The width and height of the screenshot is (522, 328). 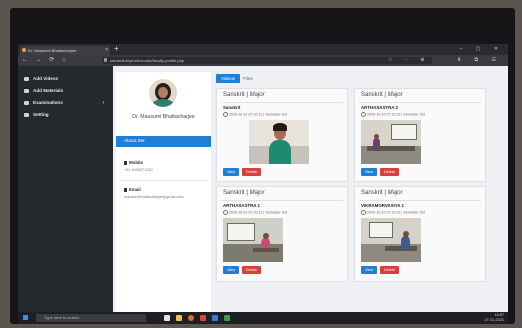 I want to click on browser-tab: Dr. Mausumi Bhattacharjee ×, so click(x=65, y=50).